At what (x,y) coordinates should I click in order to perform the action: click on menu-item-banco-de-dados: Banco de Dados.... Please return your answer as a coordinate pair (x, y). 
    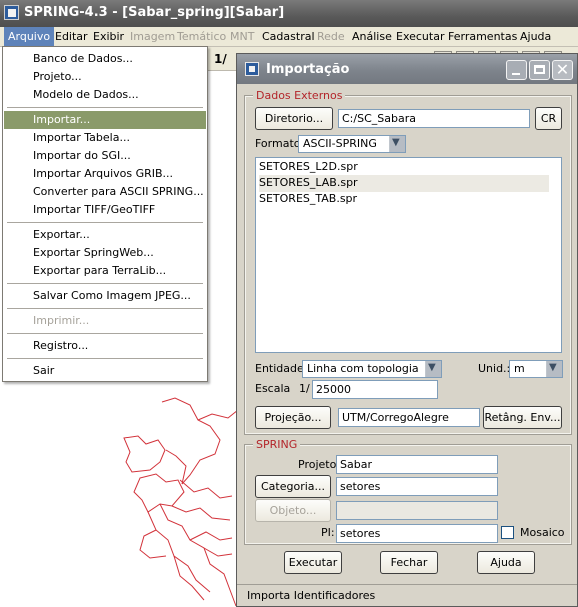
    Looking at the image, I should click on (105, 59).